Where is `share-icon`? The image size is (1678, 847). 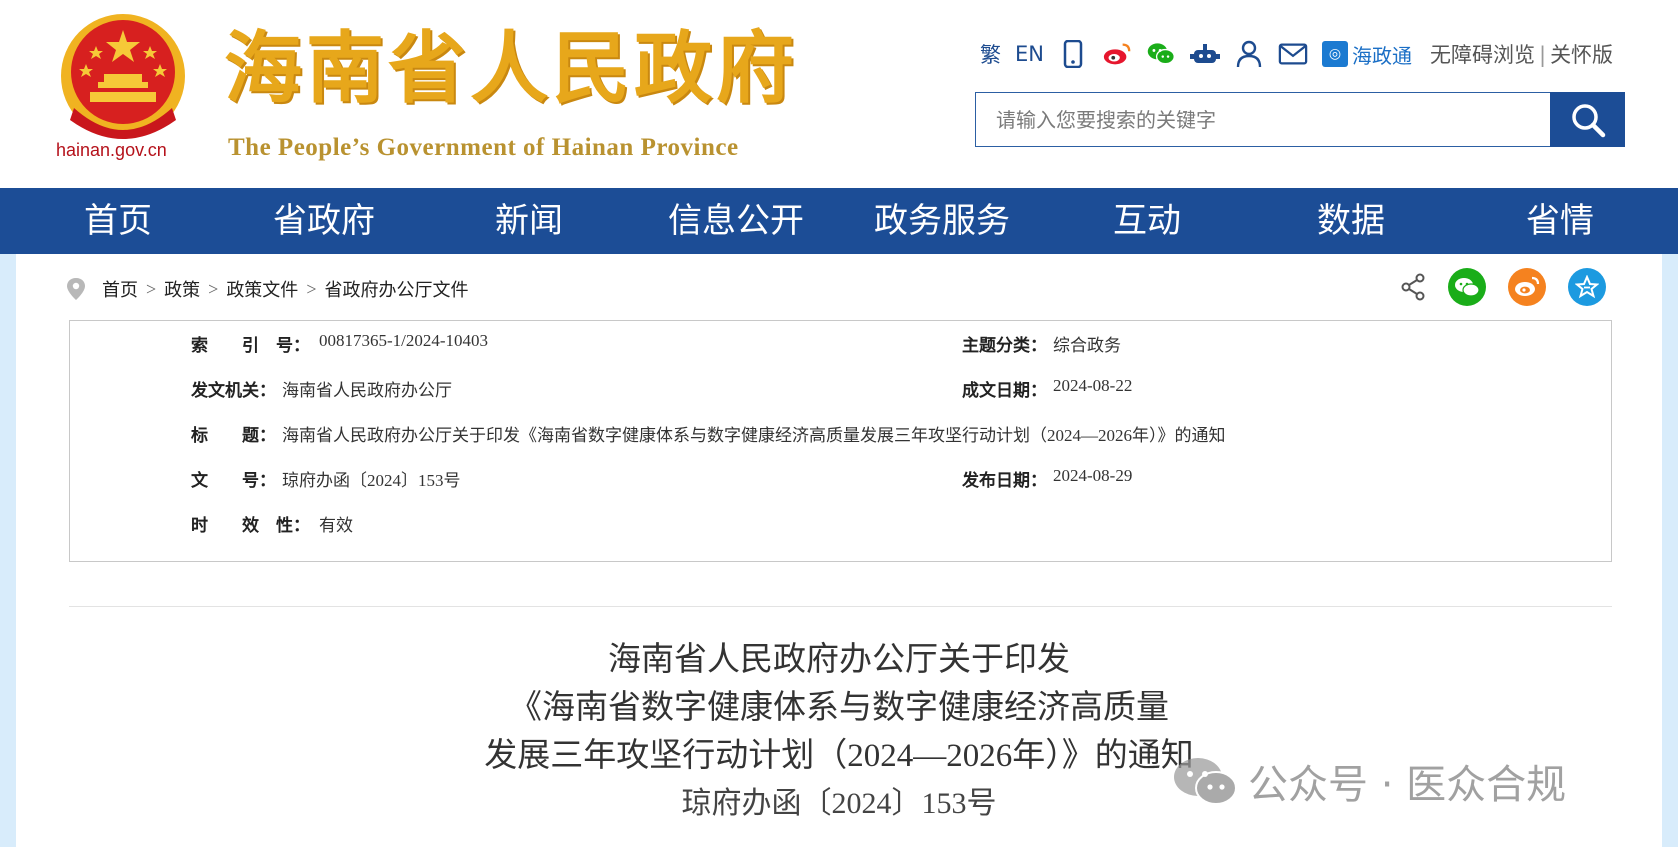 share-icon is located at coordinates (1413, 287).